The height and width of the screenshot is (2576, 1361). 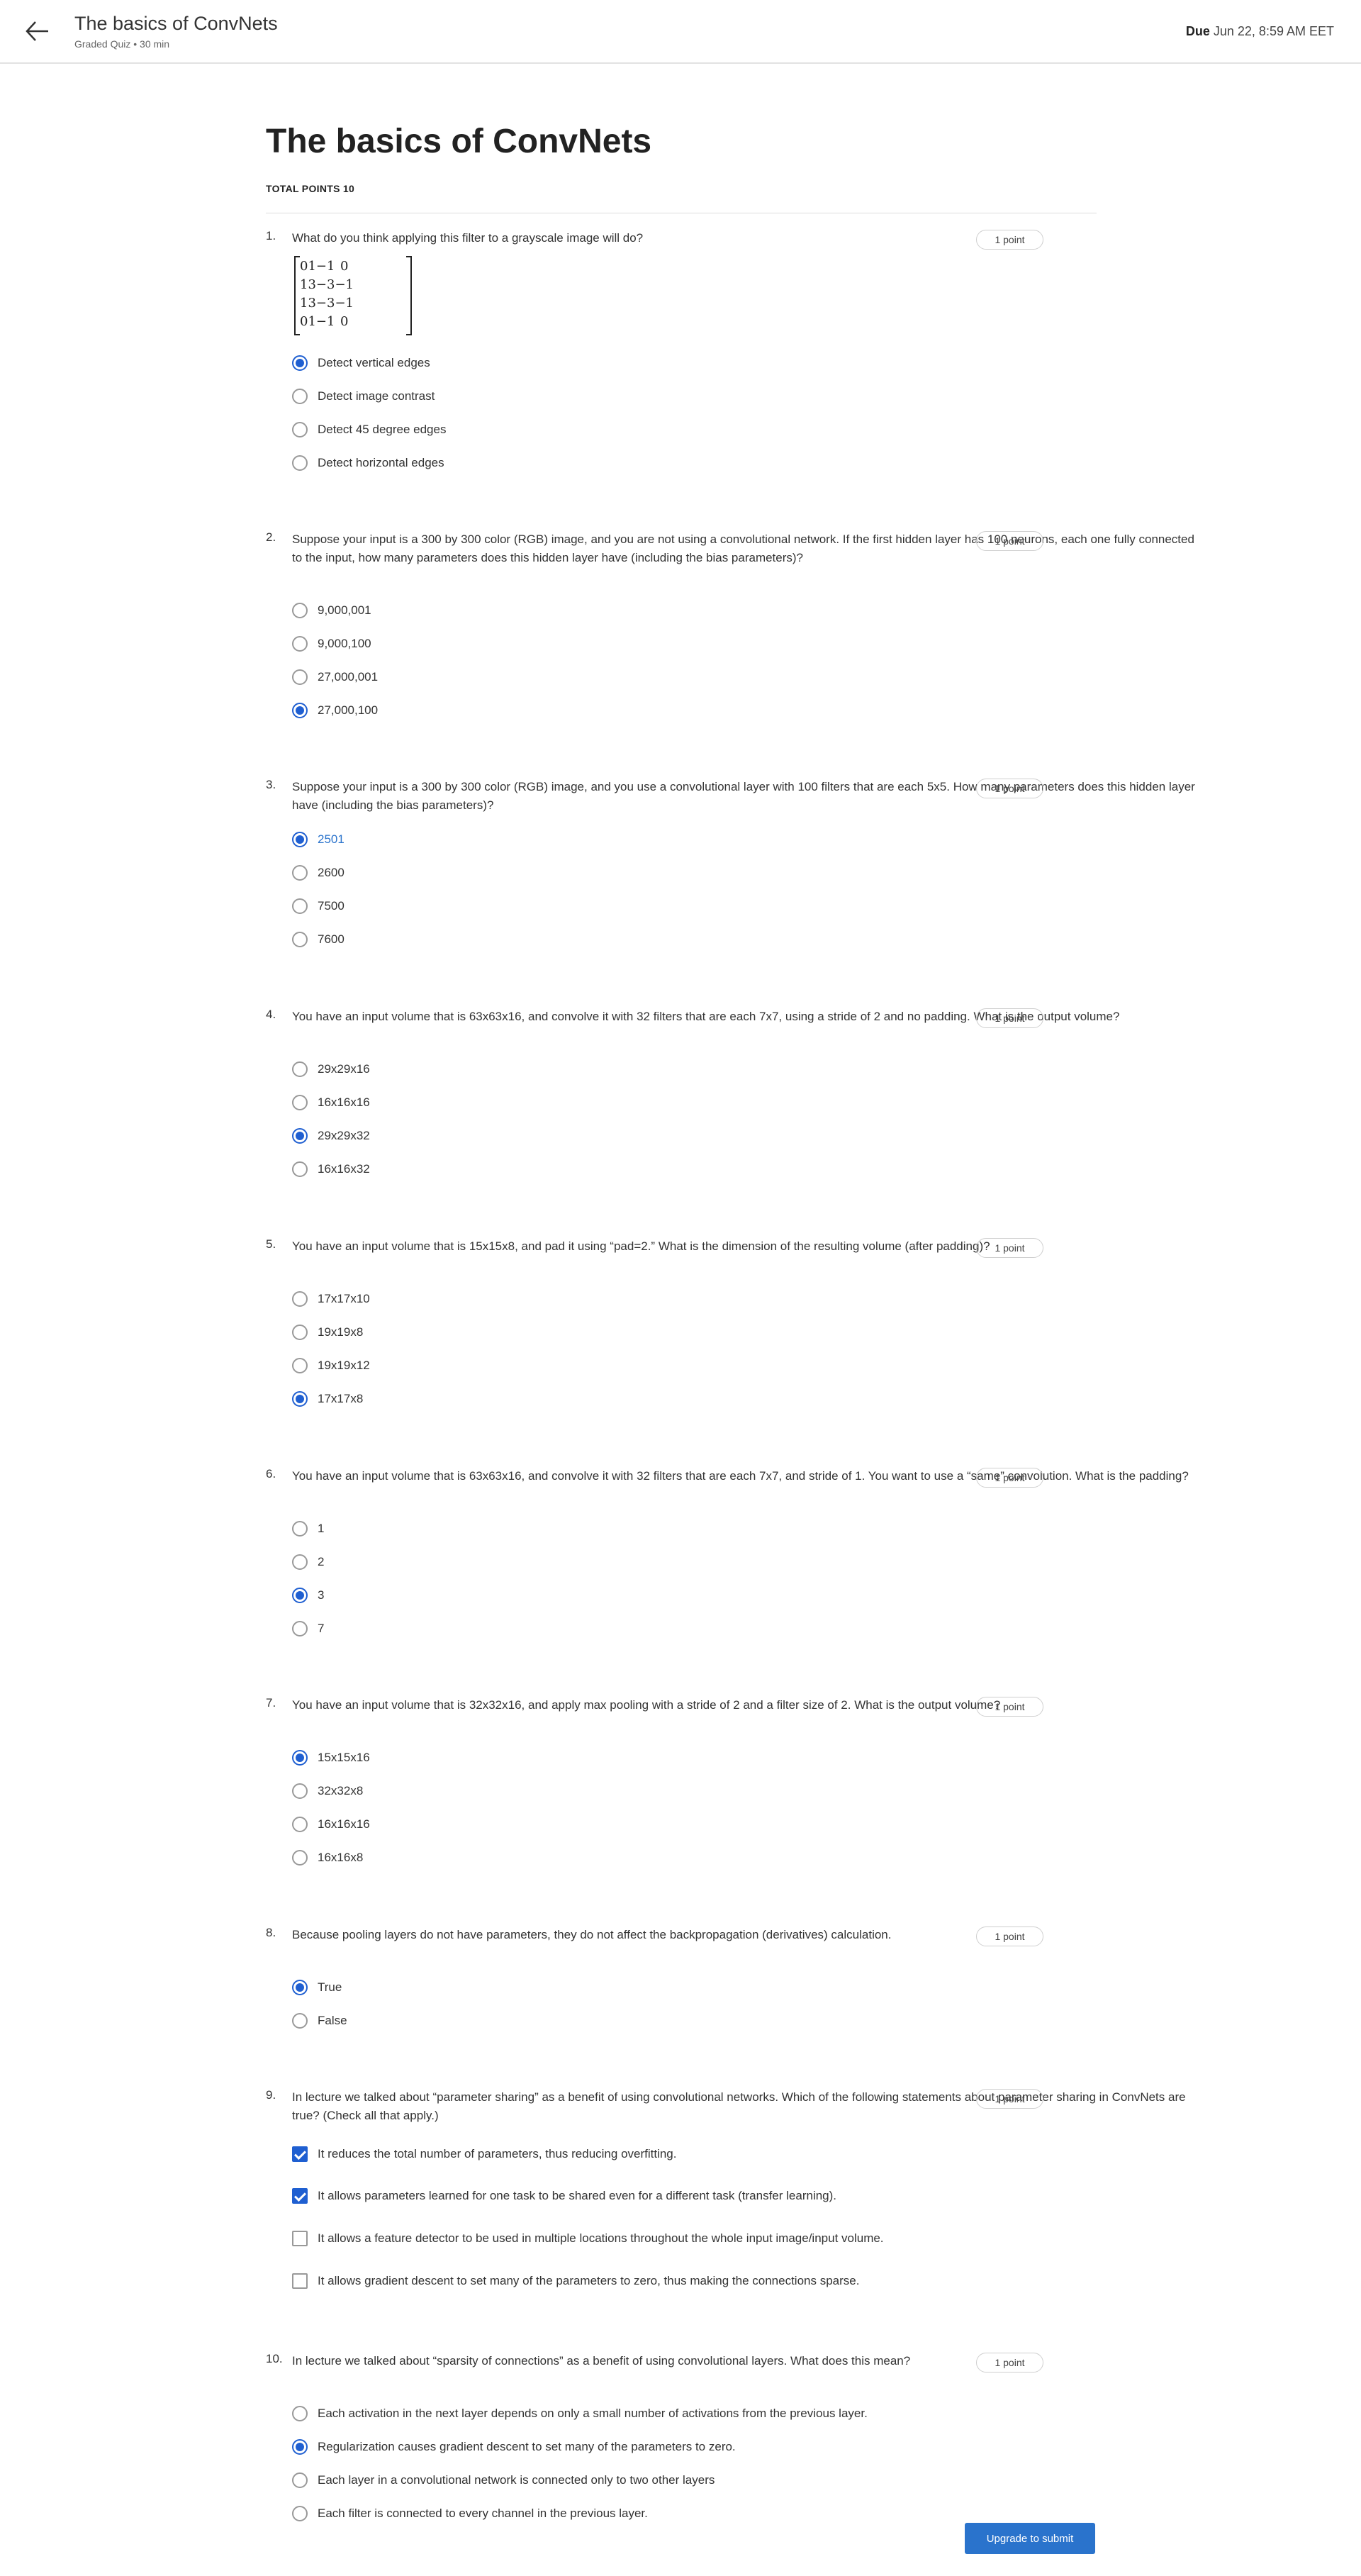 I want to click on answer-option: 7500, so click(x=319, y=906).